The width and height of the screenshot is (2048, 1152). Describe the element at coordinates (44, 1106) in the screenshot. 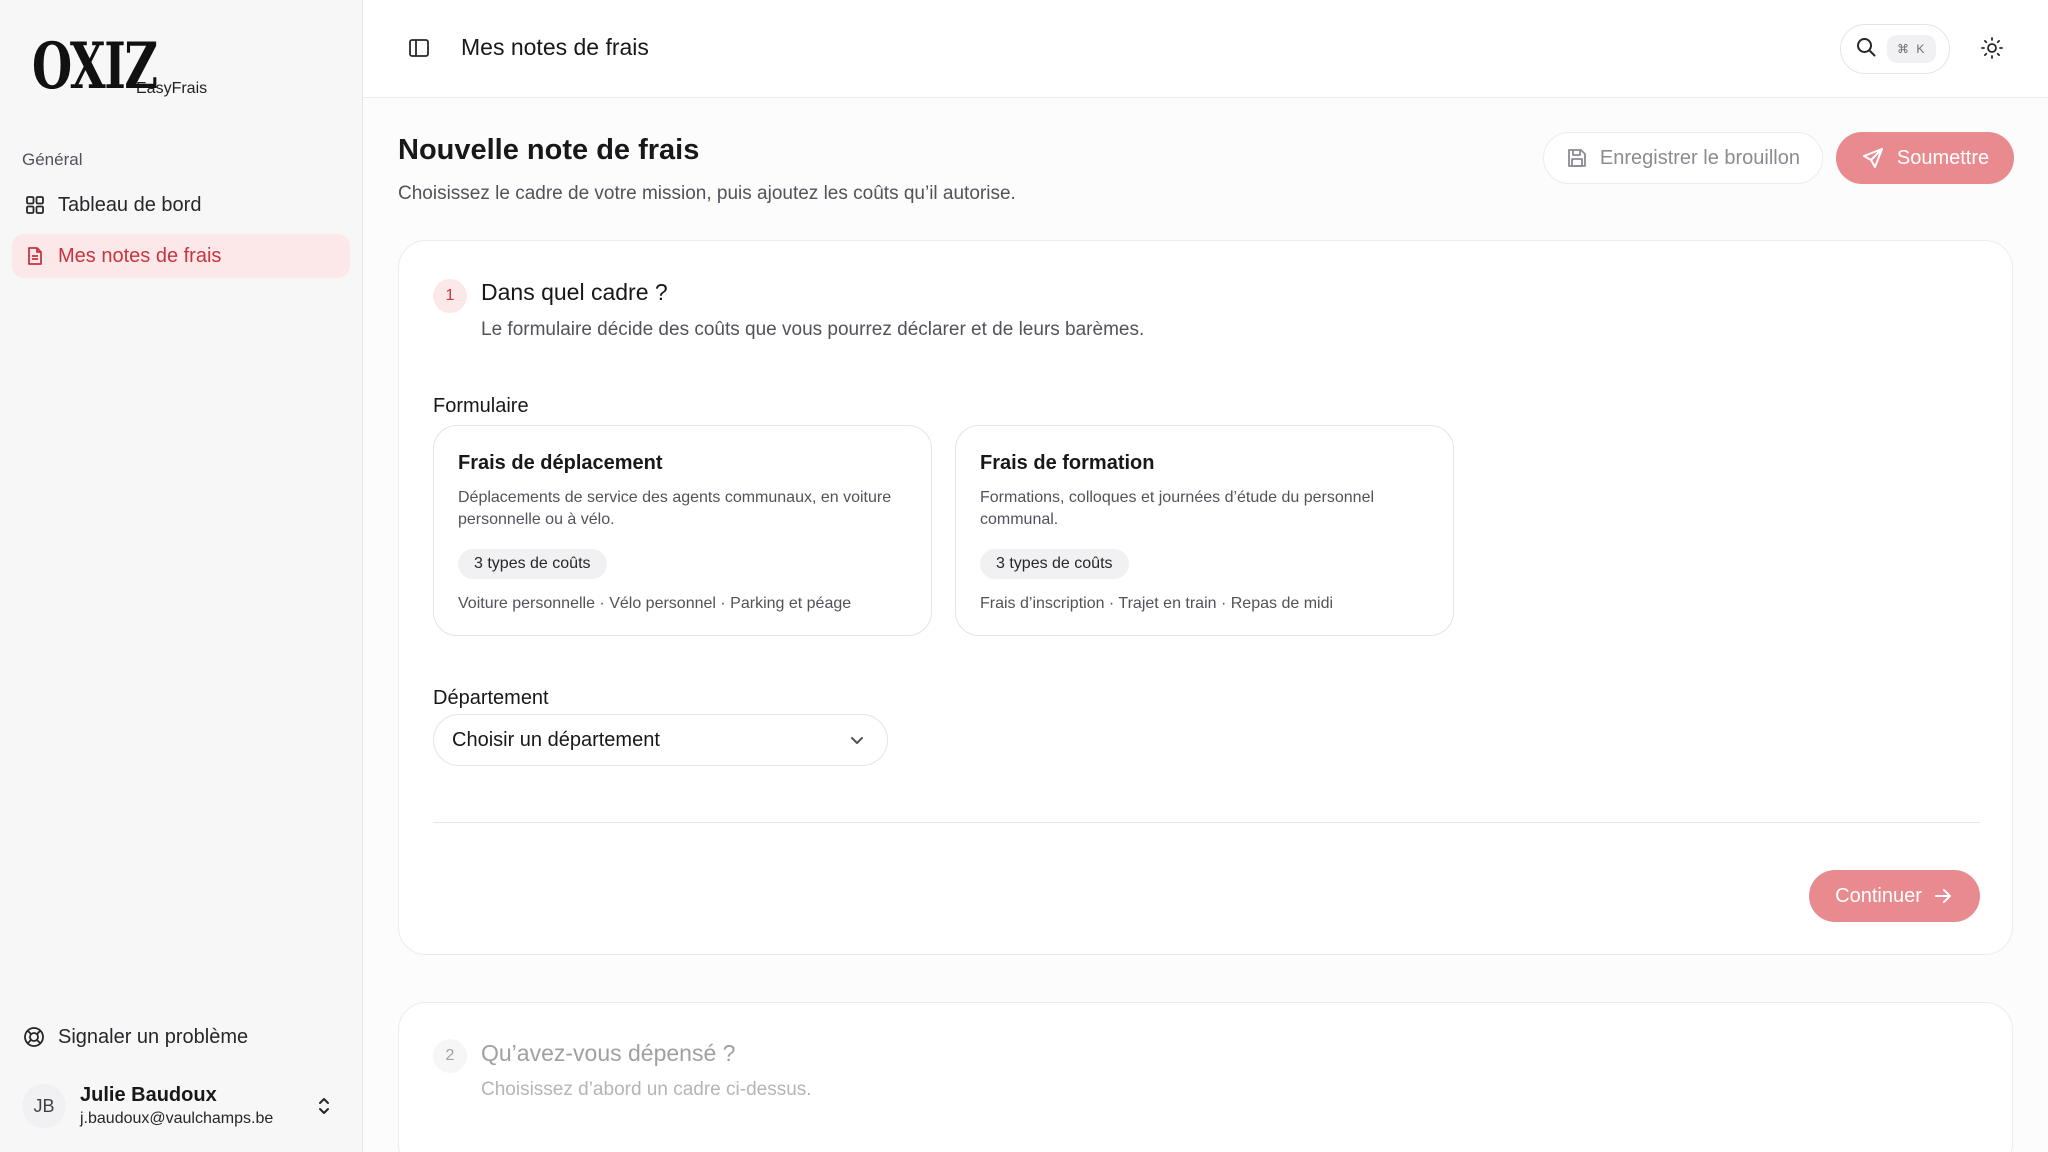

I see `avatar: JB` at that location.